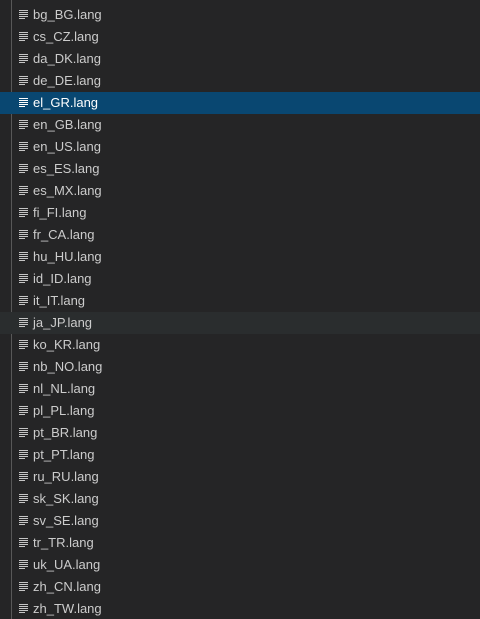 The image size is (480, 619). What do you see at coordinates (67, 608) in the screenshot?
I see `file-name: zh_TW.lang` at bounding box center [67, 608].